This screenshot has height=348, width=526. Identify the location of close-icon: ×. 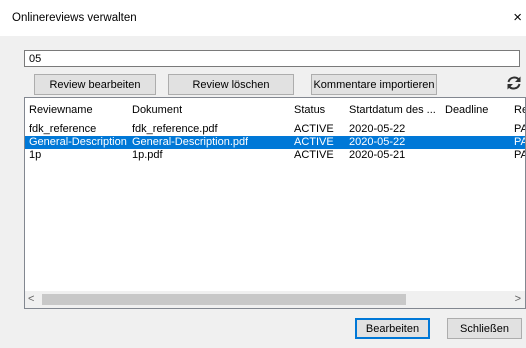
(517, 17).